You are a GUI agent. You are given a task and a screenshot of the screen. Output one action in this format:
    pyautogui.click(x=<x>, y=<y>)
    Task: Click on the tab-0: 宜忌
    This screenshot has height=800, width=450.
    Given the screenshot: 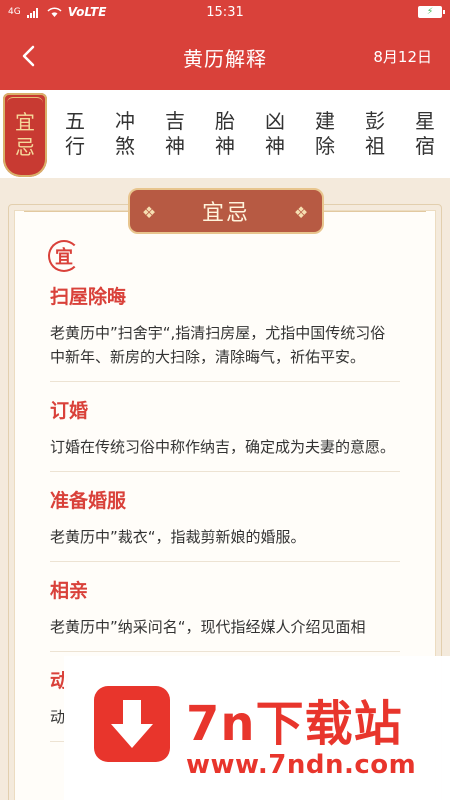 What is the action you would take?
    pyautogui.click(x=25, y=135)
    